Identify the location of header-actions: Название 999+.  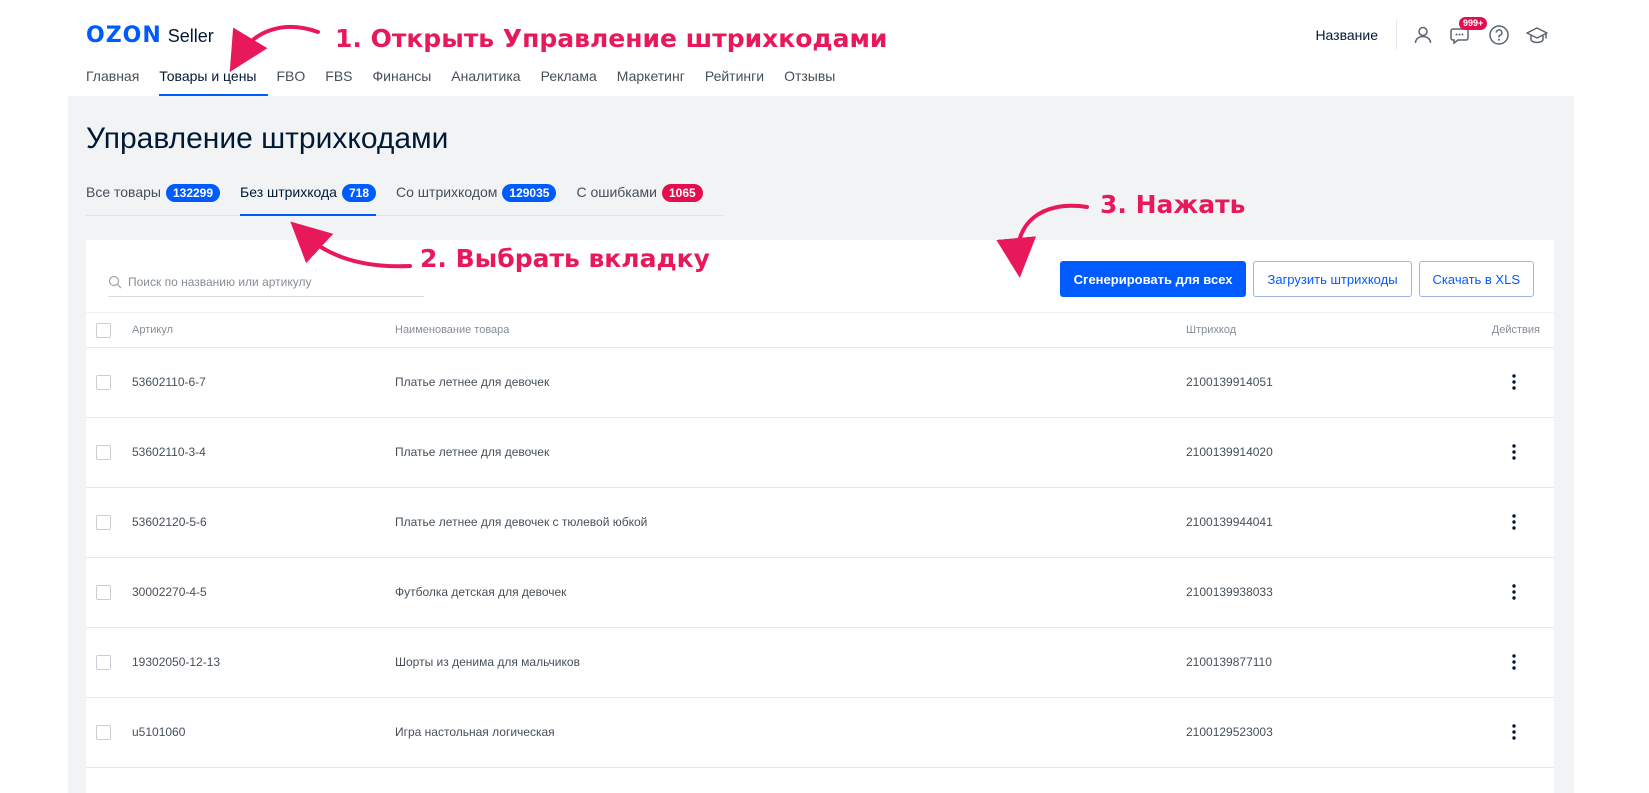
(1432, 33).